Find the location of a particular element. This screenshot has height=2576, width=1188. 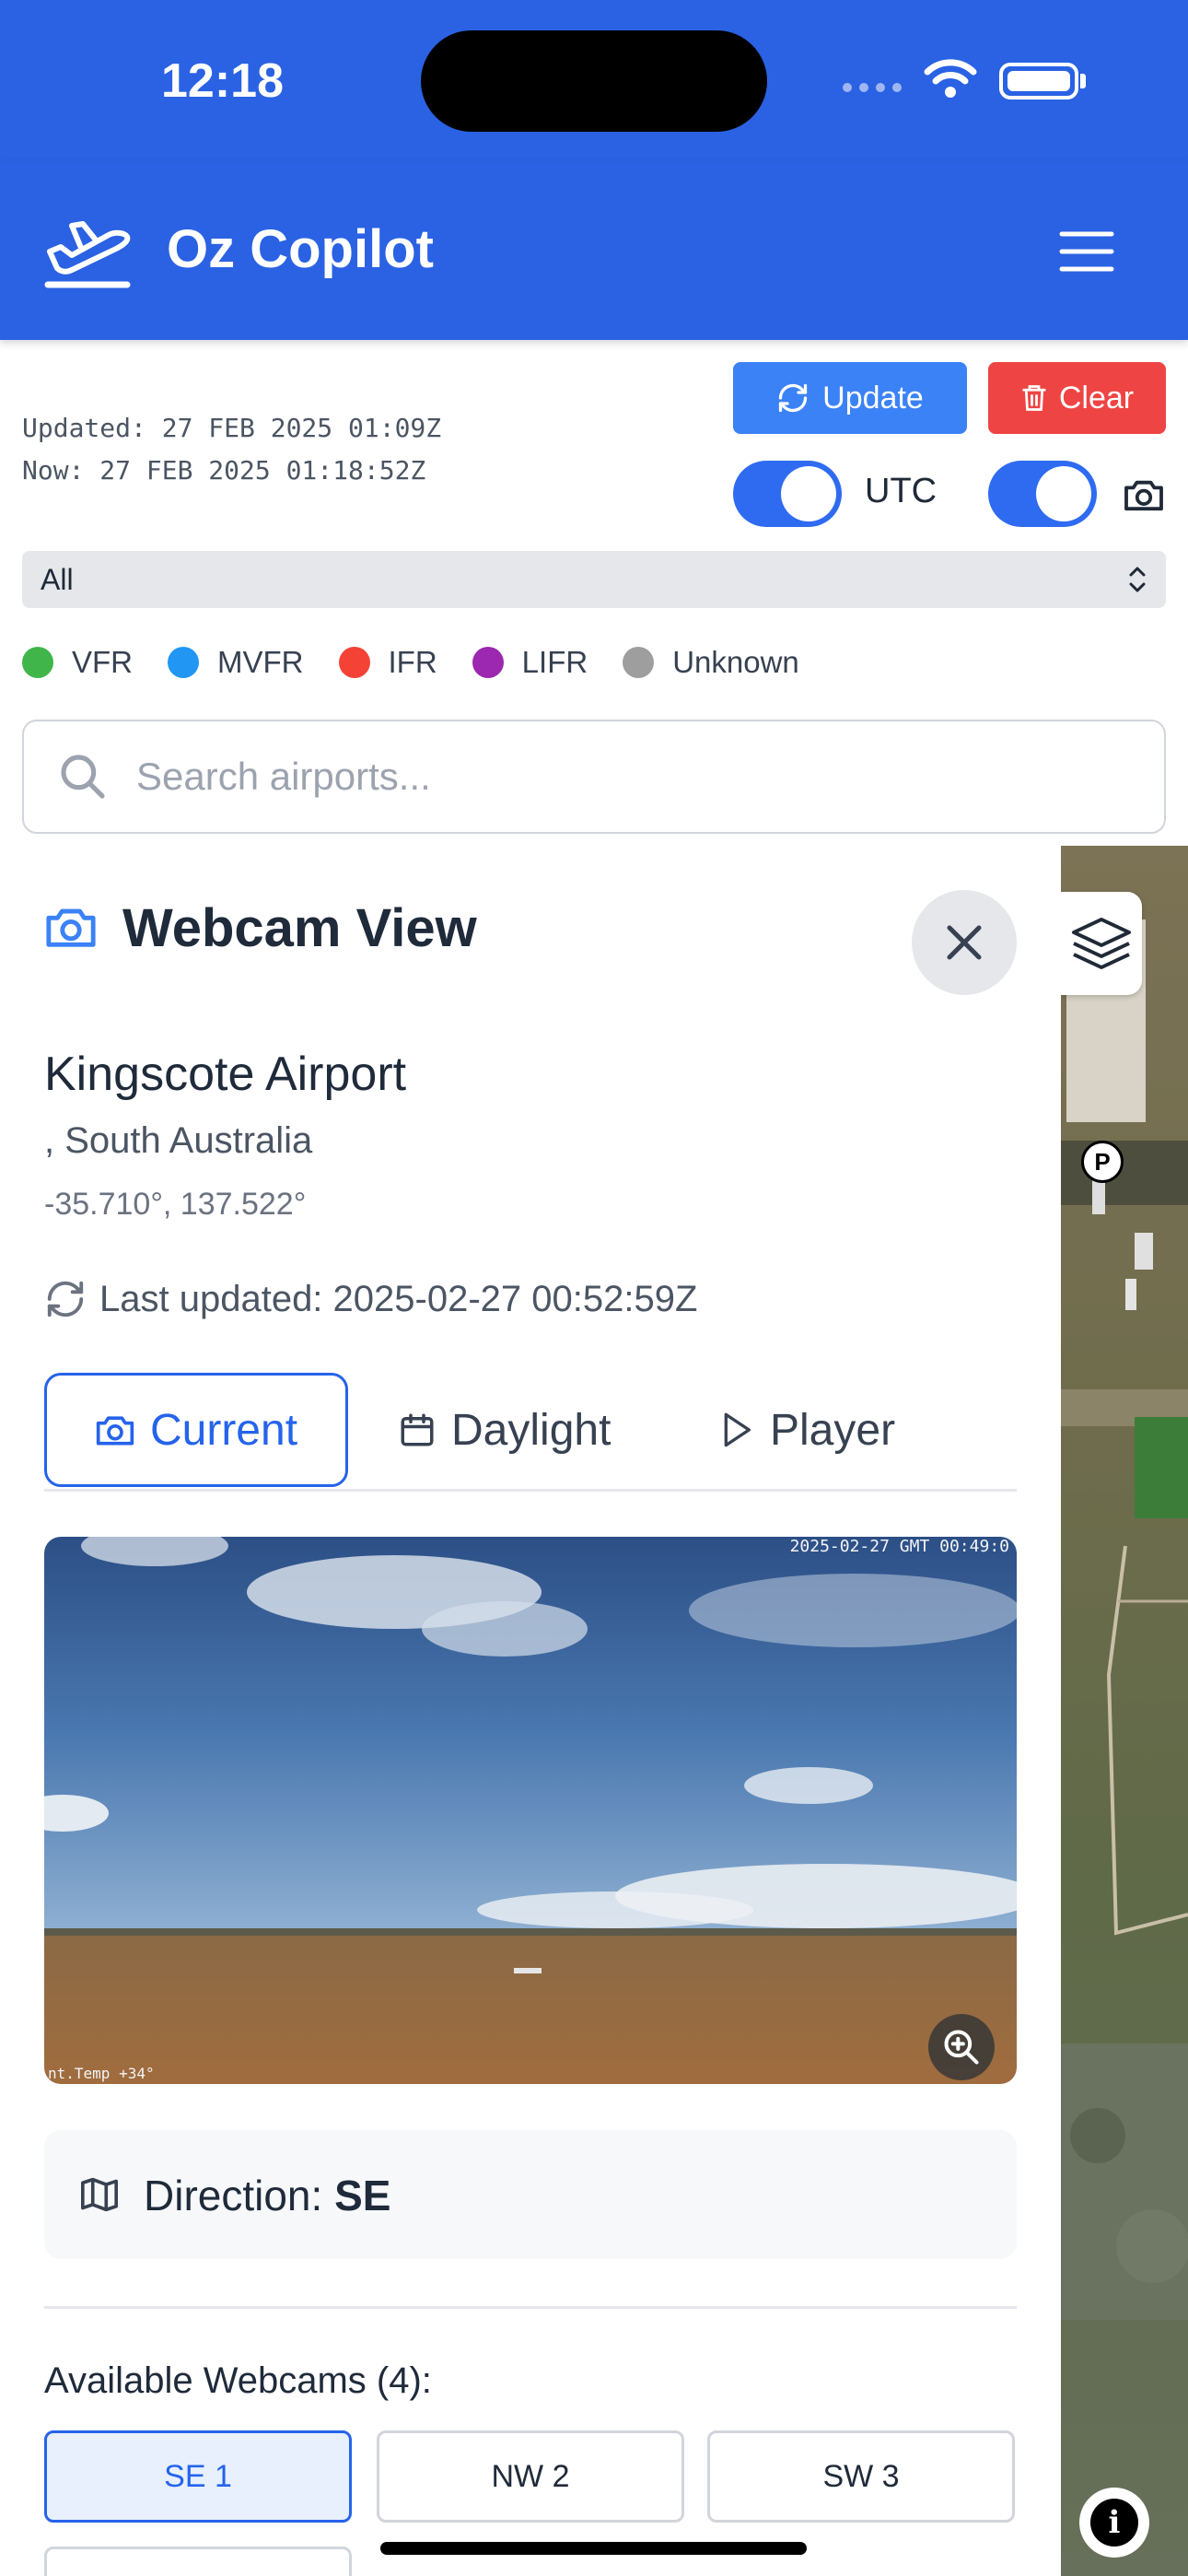

zoom-in-icon is located at coordinates (961, 2047).